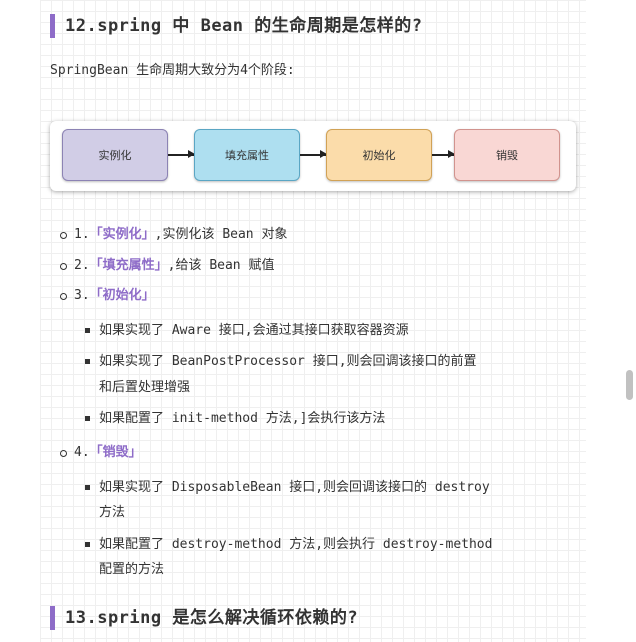  I want to click on section-heading-12: 12.spring 中 Bean 的生命周期是怎样的?, so click(236, 26).